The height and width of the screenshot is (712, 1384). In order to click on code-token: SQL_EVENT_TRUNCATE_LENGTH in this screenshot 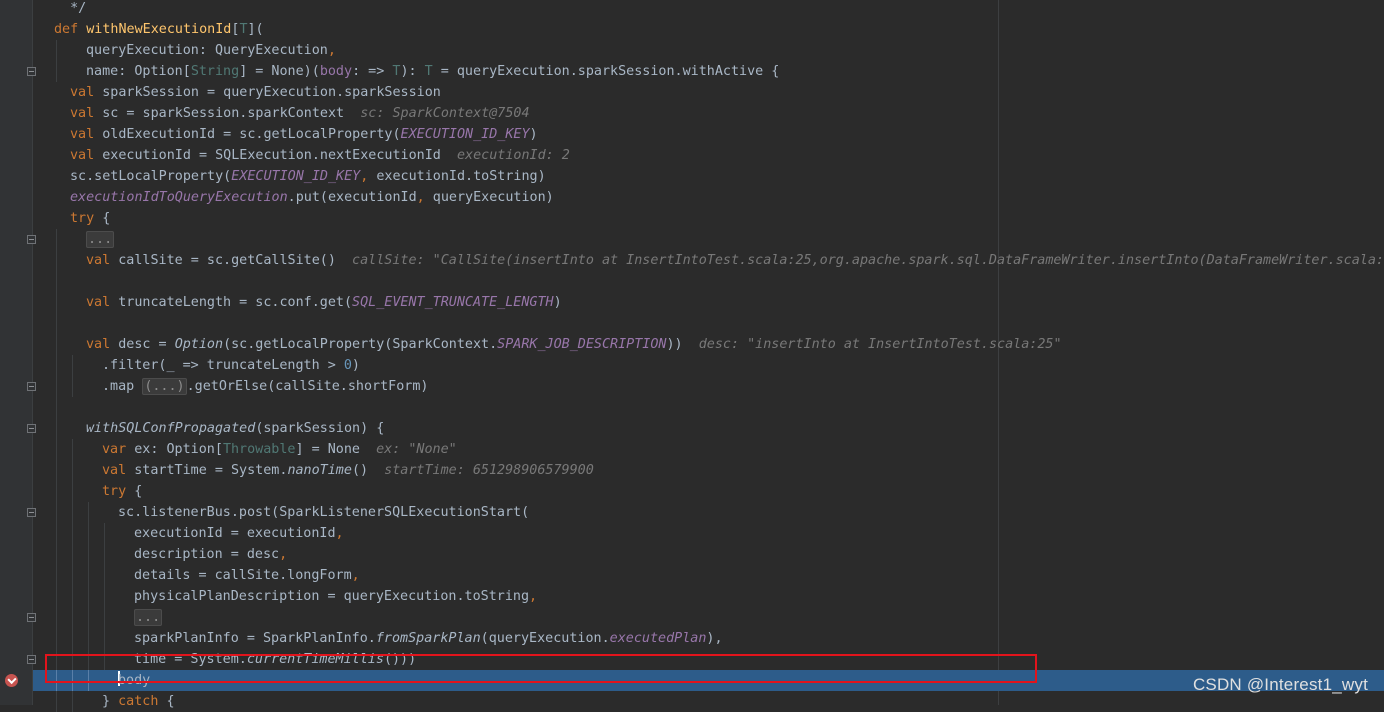, I will do `click(453, 302)`.